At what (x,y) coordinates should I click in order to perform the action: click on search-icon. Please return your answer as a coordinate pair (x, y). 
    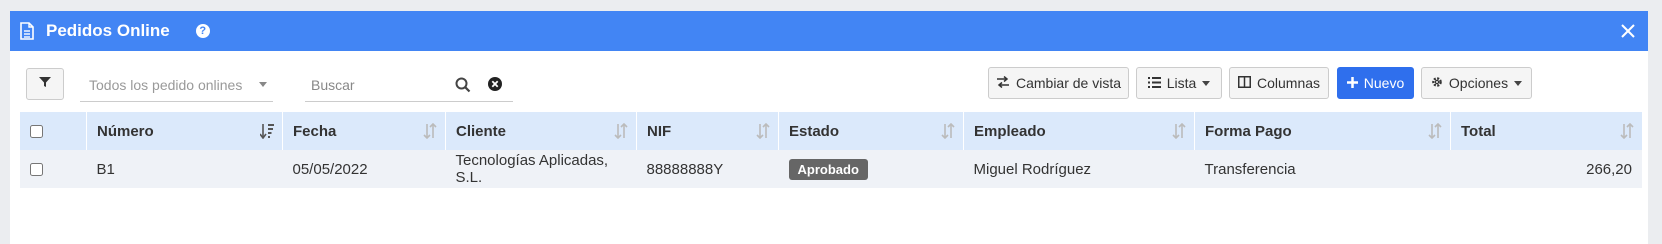
    Looking at the image, I should click on (463, 85).